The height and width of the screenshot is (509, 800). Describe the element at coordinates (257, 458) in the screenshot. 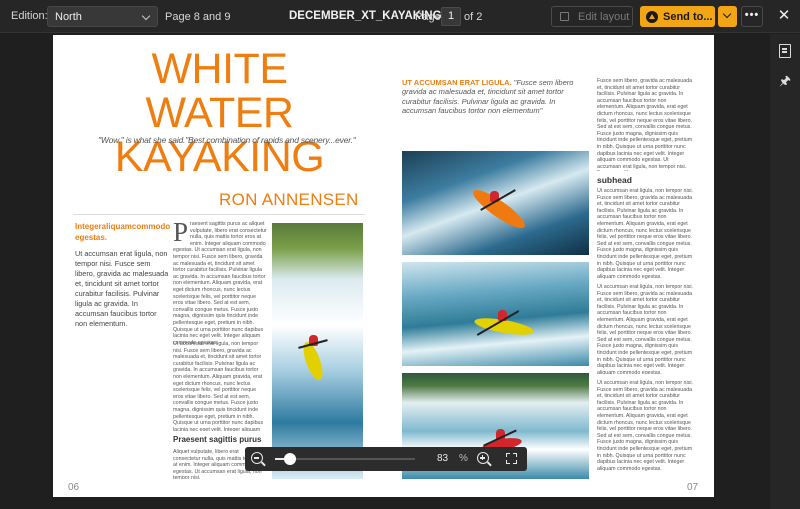

I see `zoom-out-icon` at that location.